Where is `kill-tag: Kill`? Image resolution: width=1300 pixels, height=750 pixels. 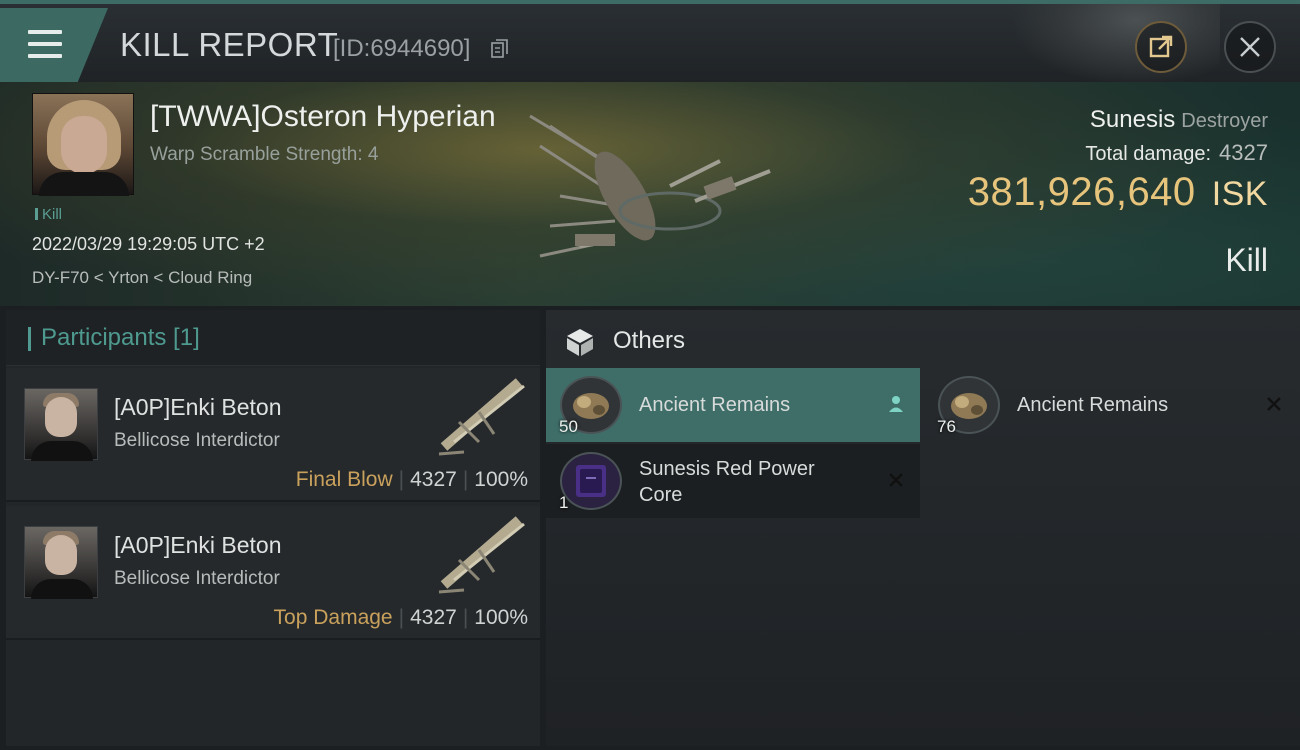 kill-tag: Kill is located at coordinates (48, 214).